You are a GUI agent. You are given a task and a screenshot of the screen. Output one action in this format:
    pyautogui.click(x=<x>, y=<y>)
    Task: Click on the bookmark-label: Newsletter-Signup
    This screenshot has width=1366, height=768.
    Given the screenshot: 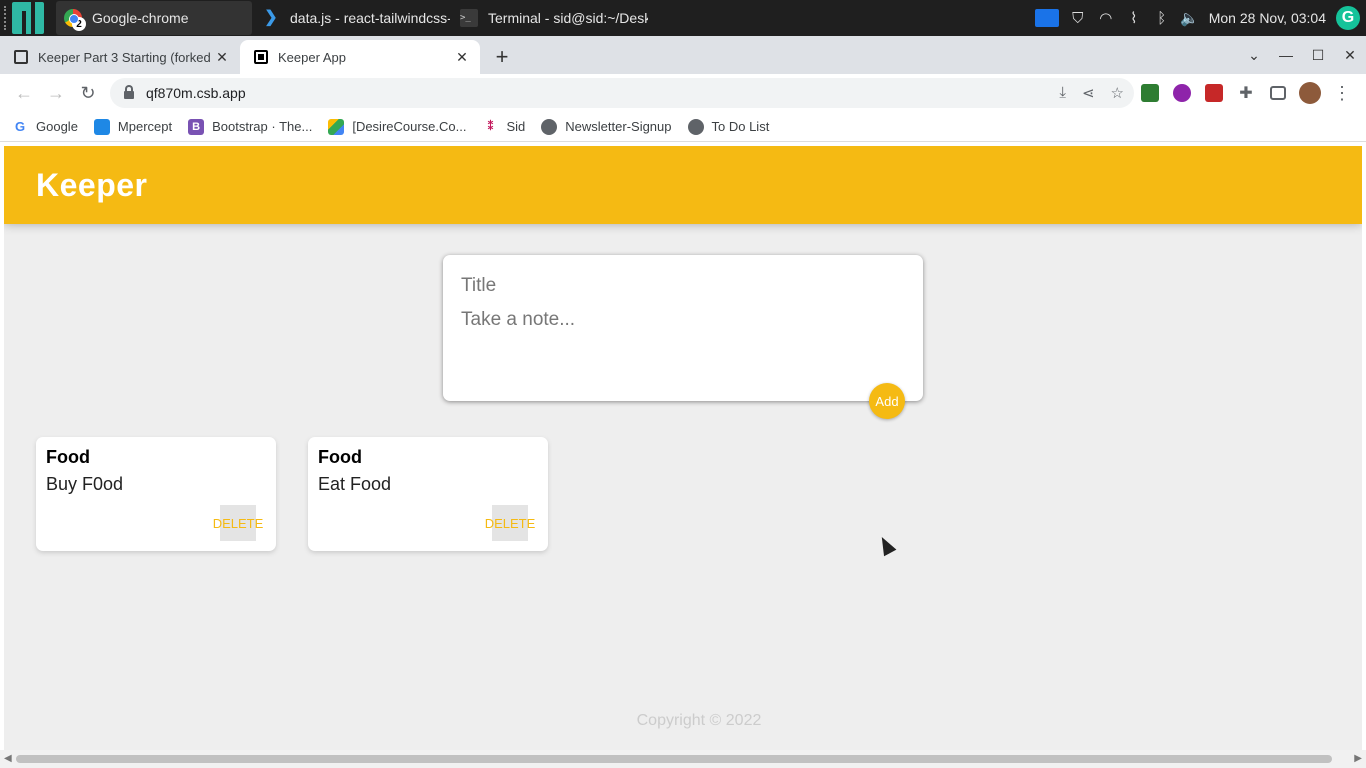 What is the action you would take?
    pyautogui.click(x=618, y=126)
    